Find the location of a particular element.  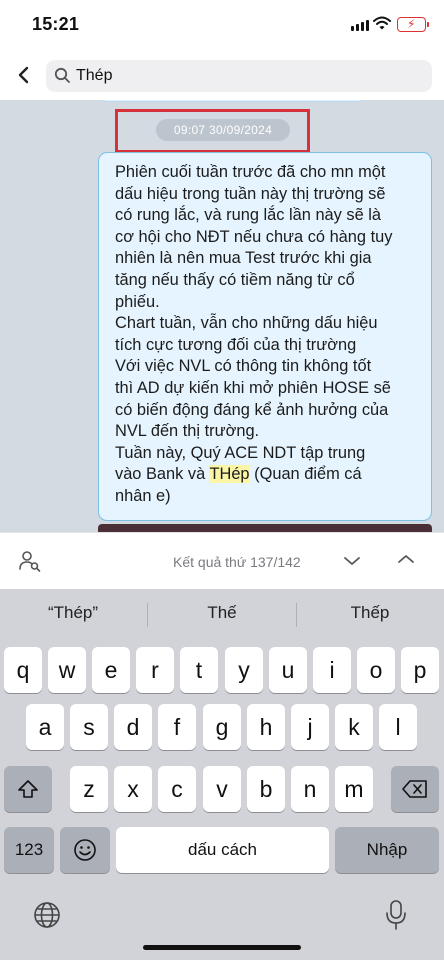

key-t: t is located at coordinates (199, 670).